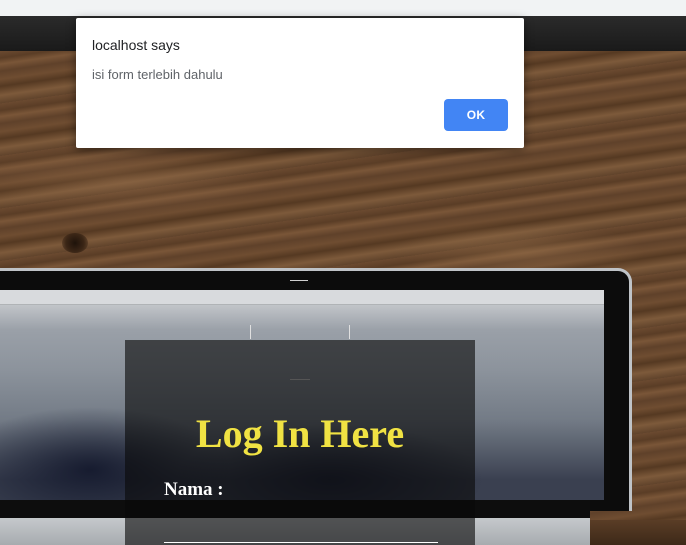 Image resolution: width=686 pixels, height=545 pixels. Describe the element at coordinates (300, 433) in the screenshot. I see `login-heading: Log In Here` at that location.